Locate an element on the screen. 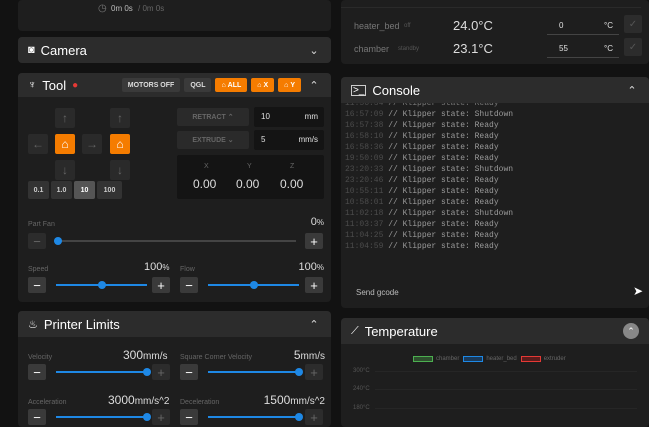 The image size is (649, 427). step-100-button: 100 is located at coordinates (109, 190).